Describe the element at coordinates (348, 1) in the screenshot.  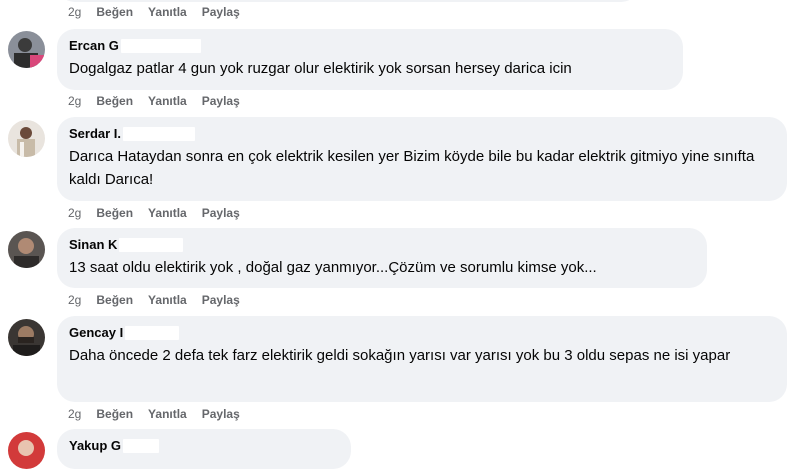
I see `previous-comment-bubble` at that location.